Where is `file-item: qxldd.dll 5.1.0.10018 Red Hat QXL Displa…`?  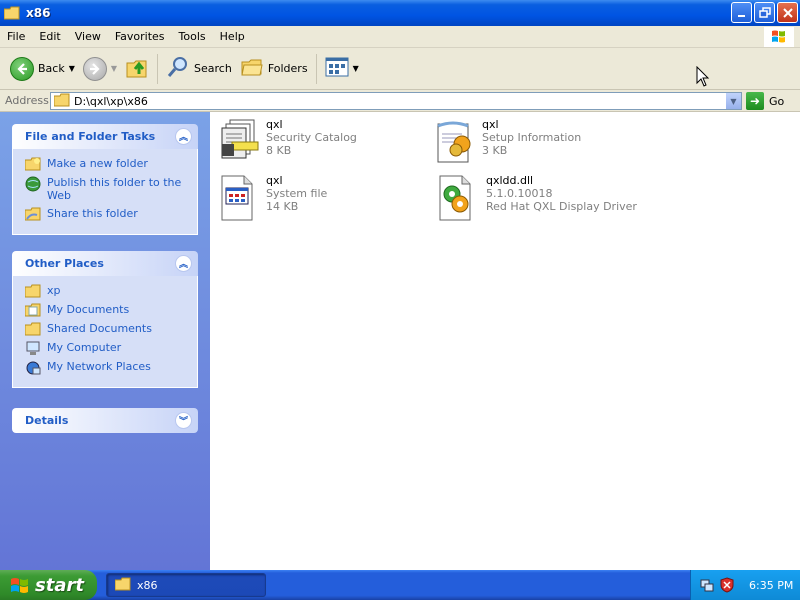
file-item: qxldd.dll 5.1.0.10018 Red Hat QXL Displa… is located at coordinates (537, 198).